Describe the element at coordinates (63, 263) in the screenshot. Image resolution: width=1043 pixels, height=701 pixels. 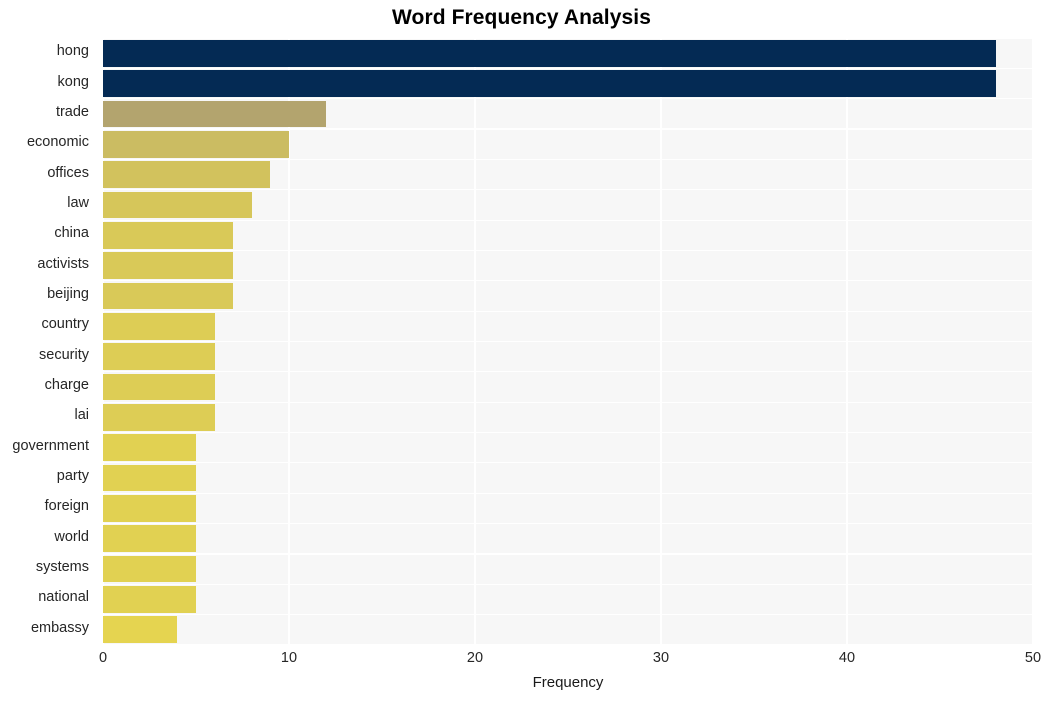
I see `y-tick-label: activists` at that location.